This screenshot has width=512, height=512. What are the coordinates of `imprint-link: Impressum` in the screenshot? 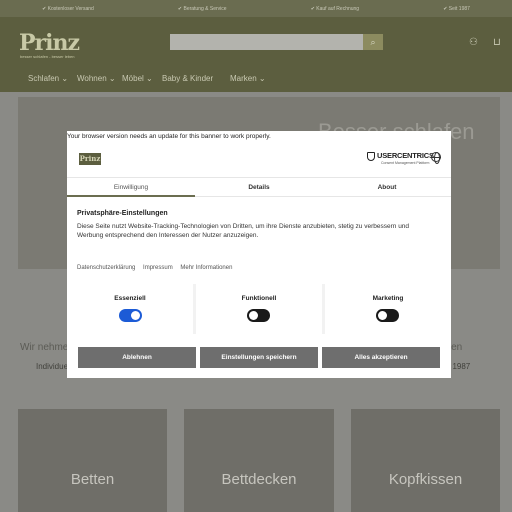 It's located at (158, 268).